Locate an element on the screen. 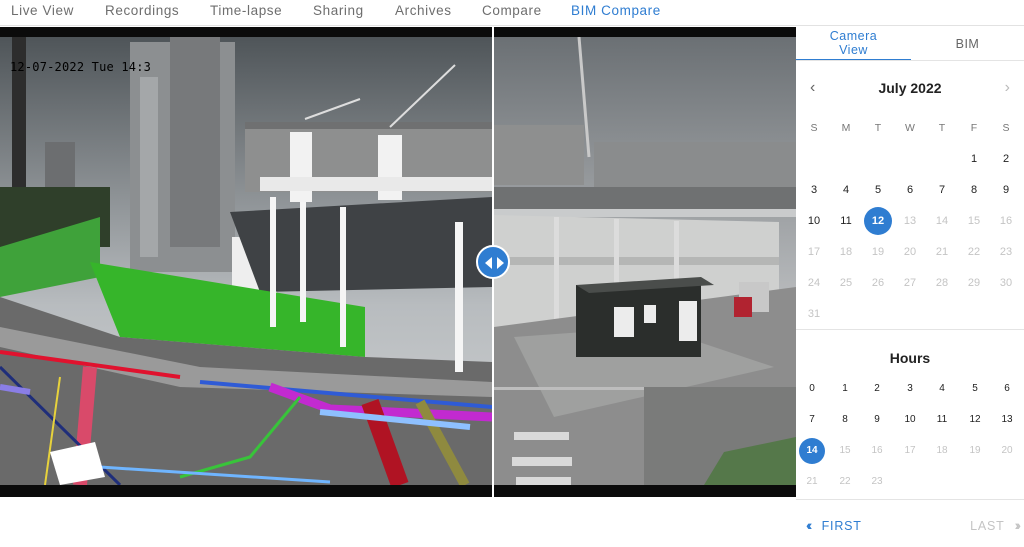 The height and width of the screenshot is (547, 1024). hour-item: 17 is located at coordinates (910, 450).